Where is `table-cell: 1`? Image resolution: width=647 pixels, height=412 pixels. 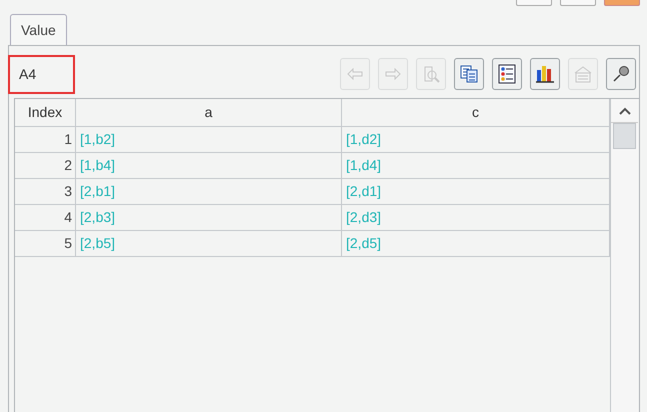 table-cell: 1 is located at coordinates (45, 139).